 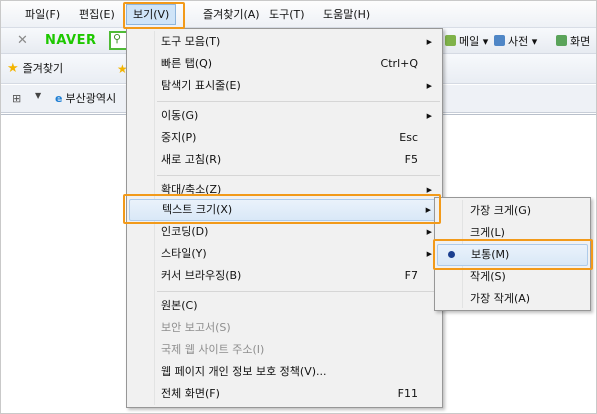 I want to click on dictionary-button: 사전 ▾, so click(x=515, y=41).